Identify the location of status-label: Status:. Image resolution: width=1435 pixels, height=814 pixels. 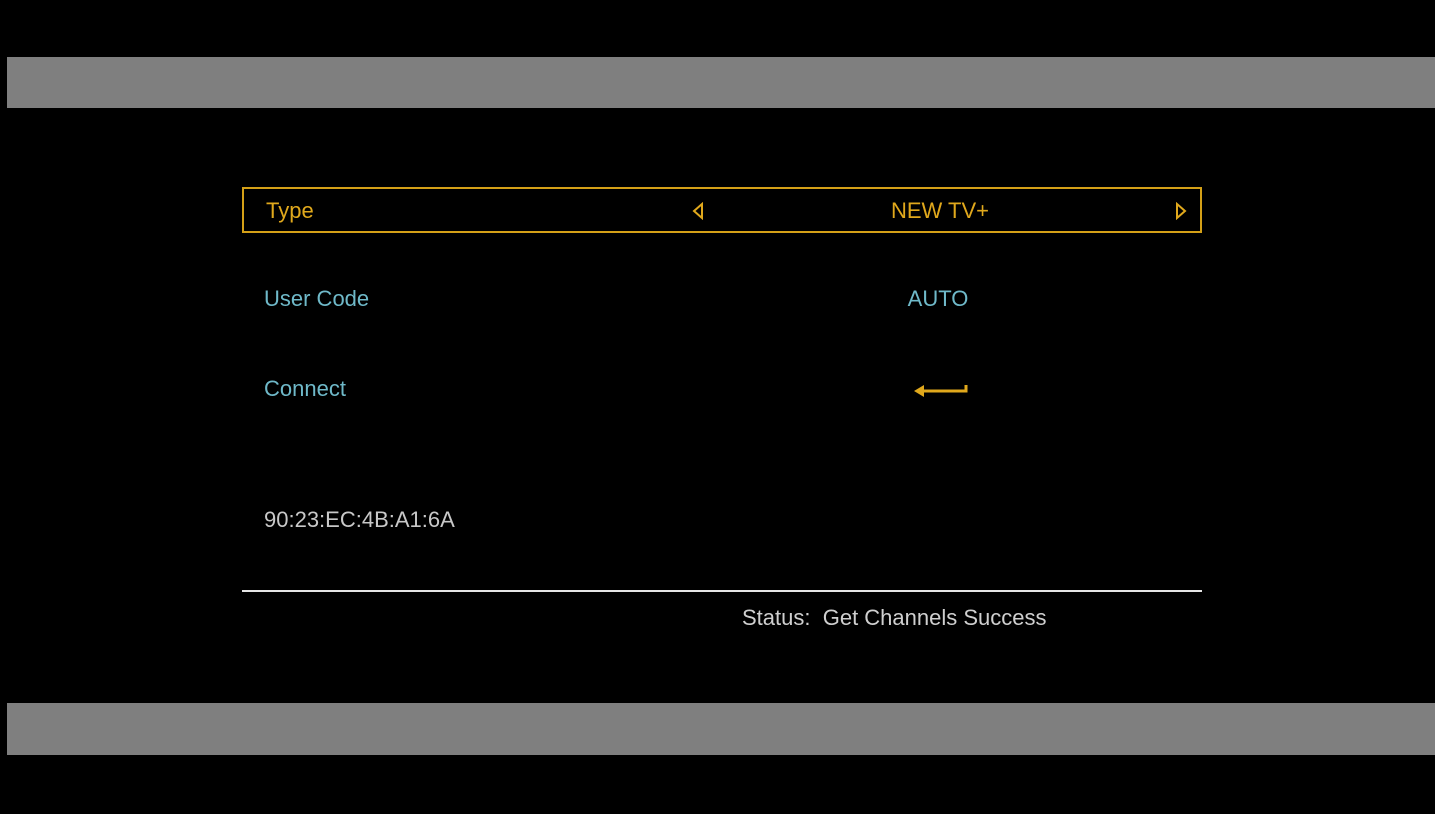
(776, 617).